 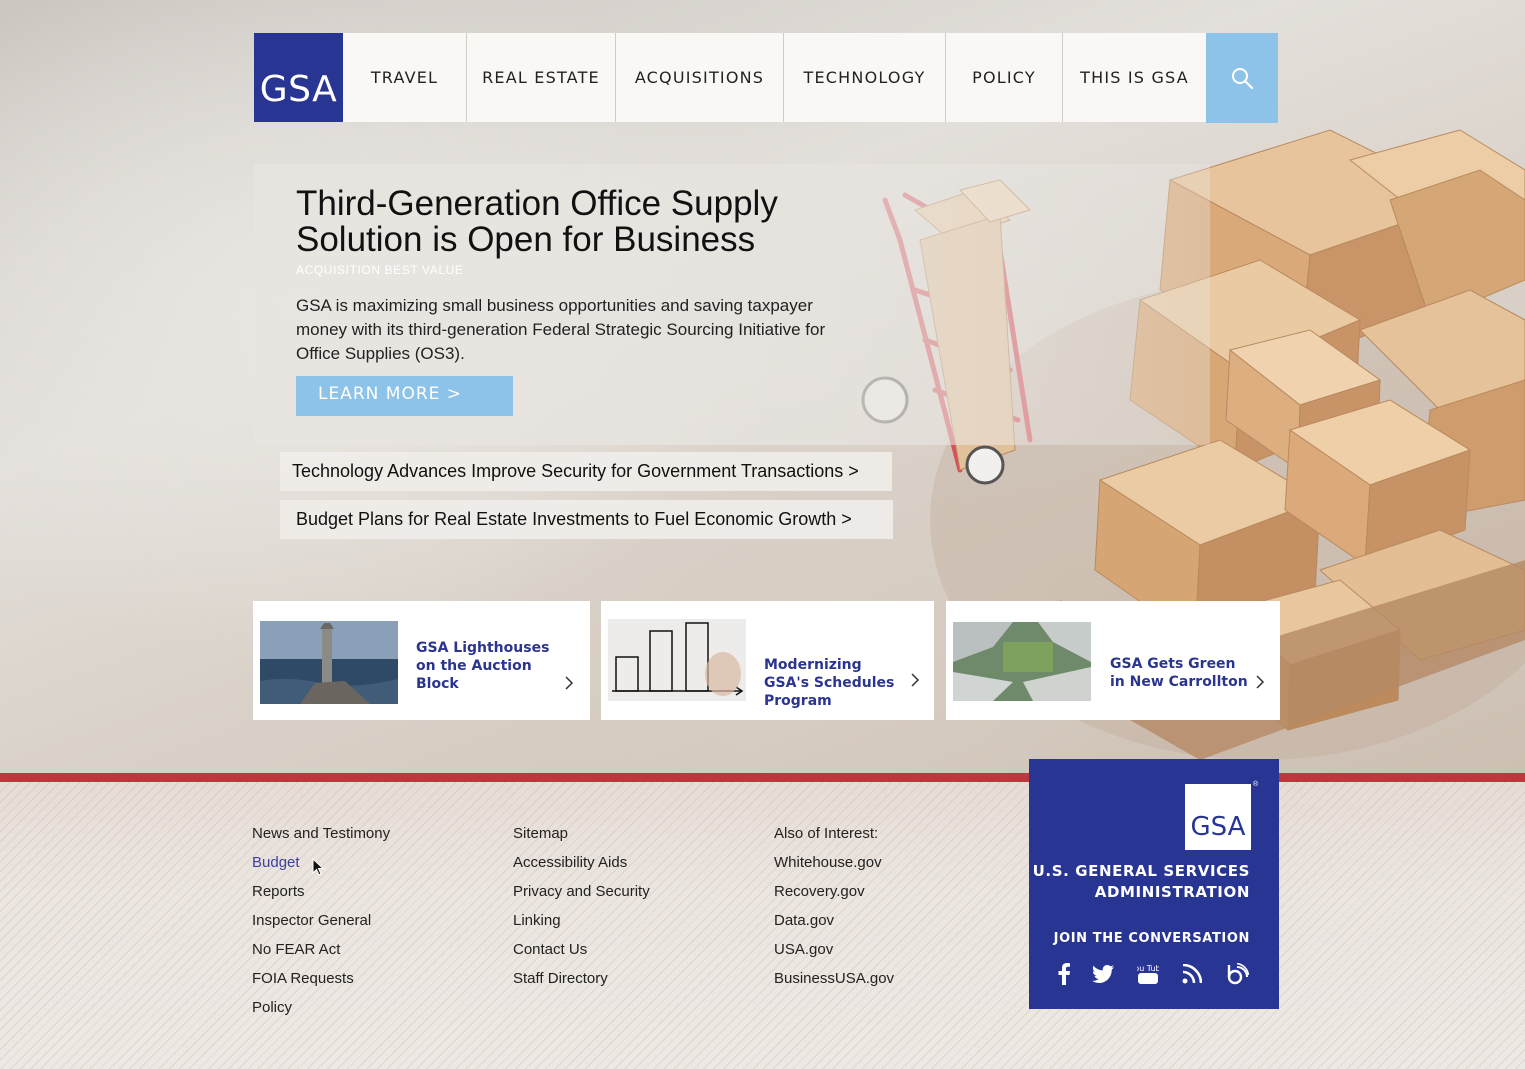 What do you see at coordinates (1172, 892) in the screenshot?
I see `agency-name-line2: ADMINISTRATION` at bounding box center [1172, 892].